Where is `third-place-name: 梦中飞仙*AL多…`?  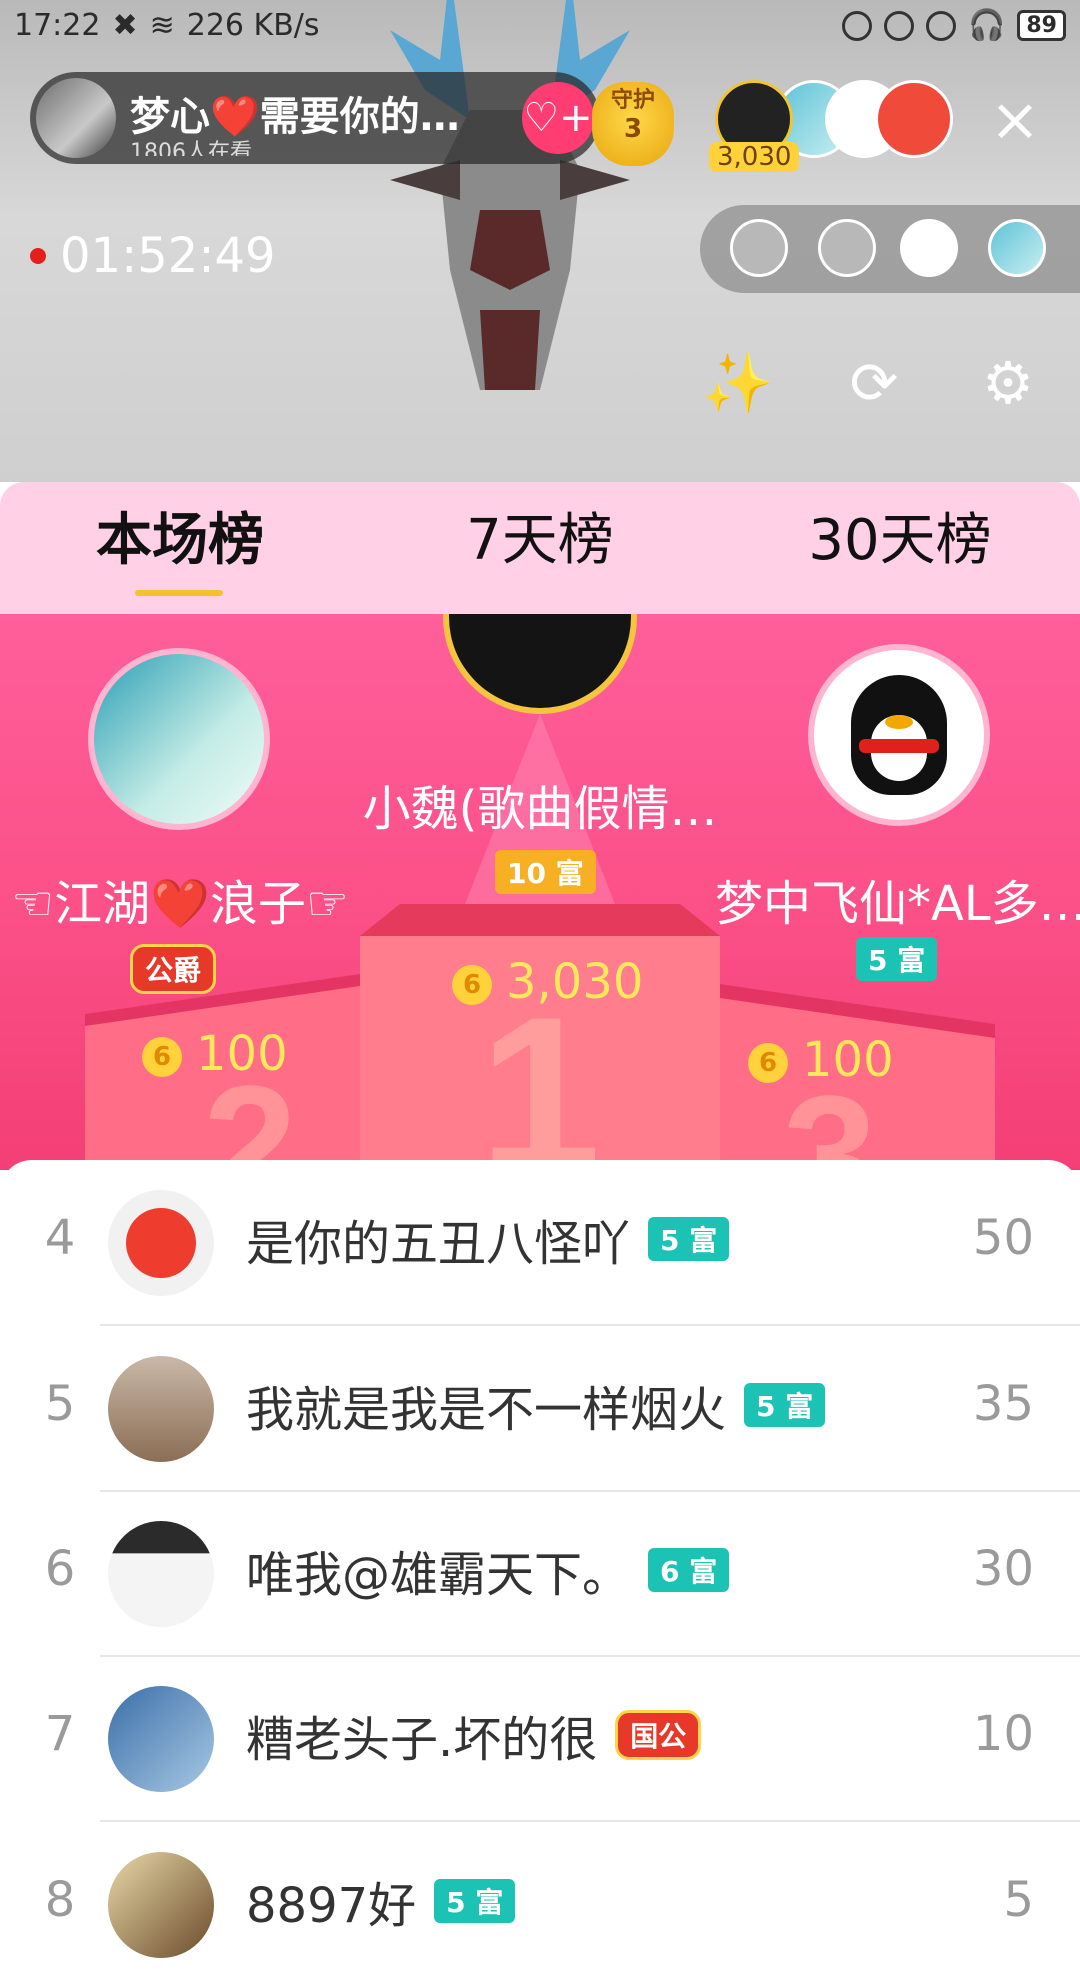 third-place-name: 梦中飞仙*AL多… is located at coordinates (897, 899).